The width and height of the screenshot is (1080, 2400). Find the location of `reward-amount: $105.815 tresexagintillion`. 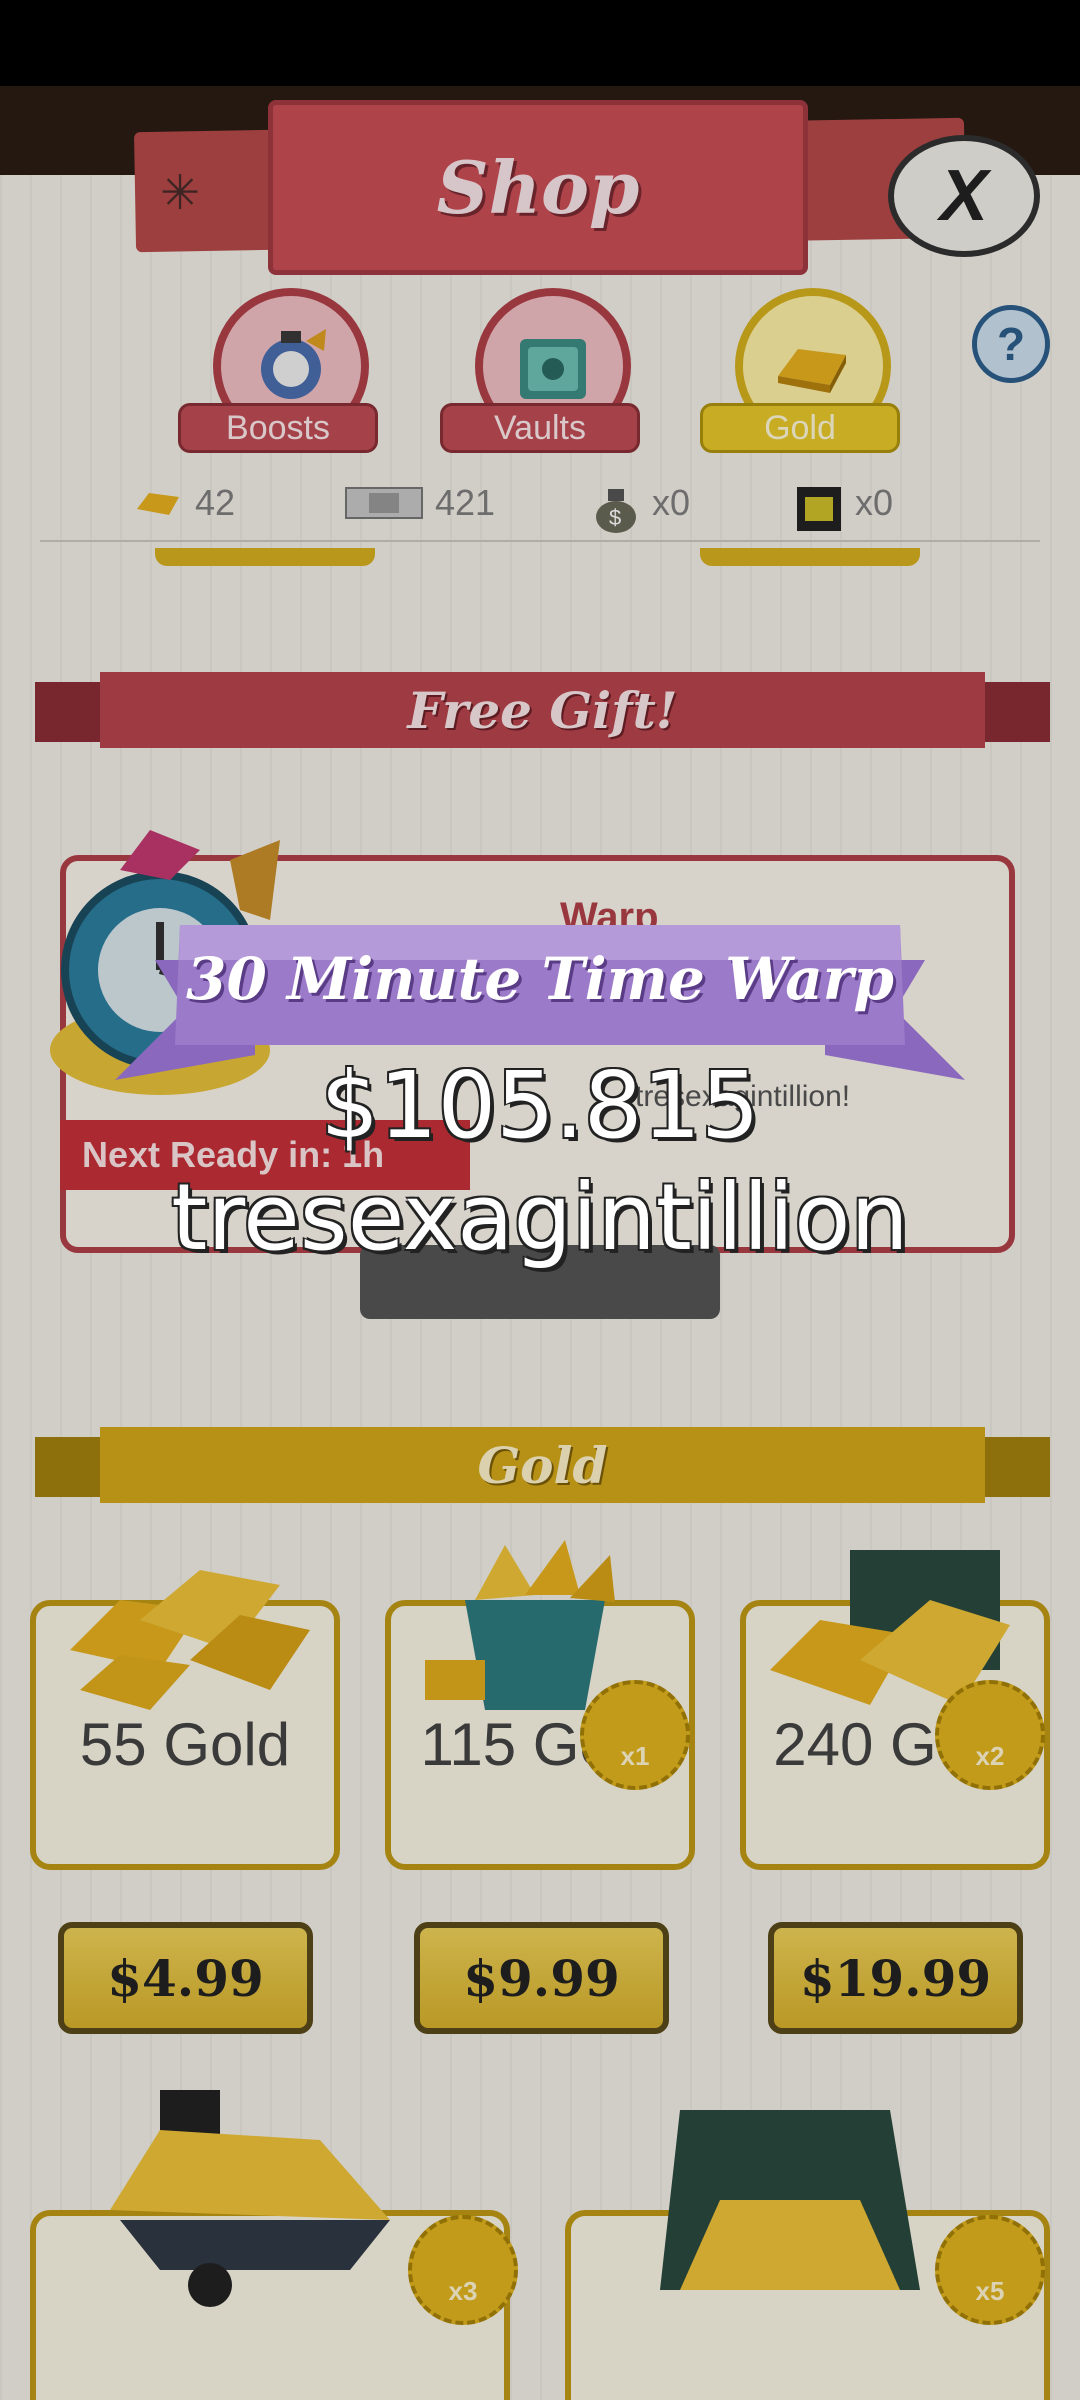

reward-amount: $105.815 tresexagintillion is located at coordinates (540, 1162).